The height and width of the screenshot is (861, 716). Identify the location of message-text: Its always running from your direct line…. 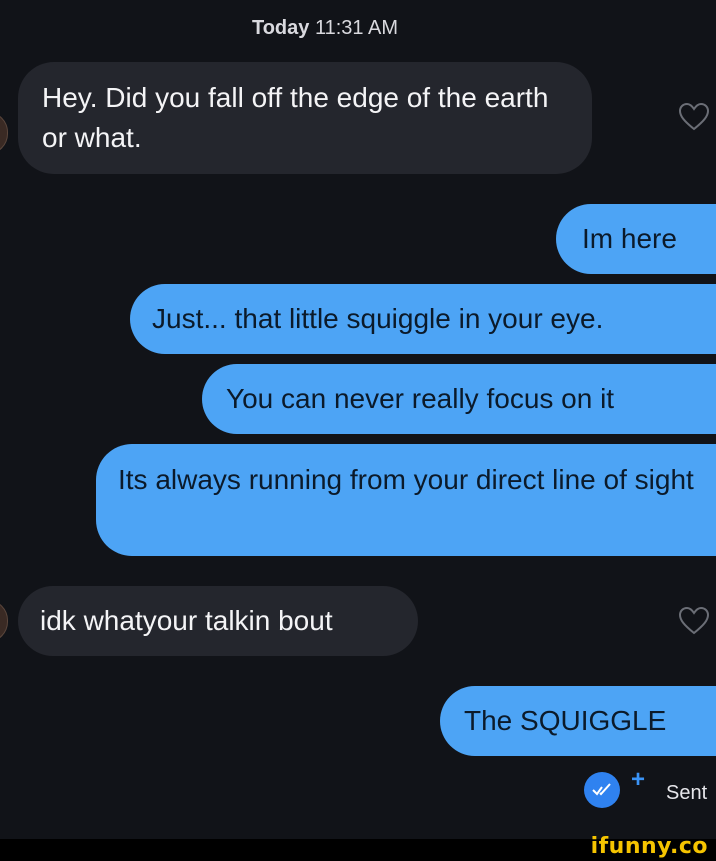
(406, 479).